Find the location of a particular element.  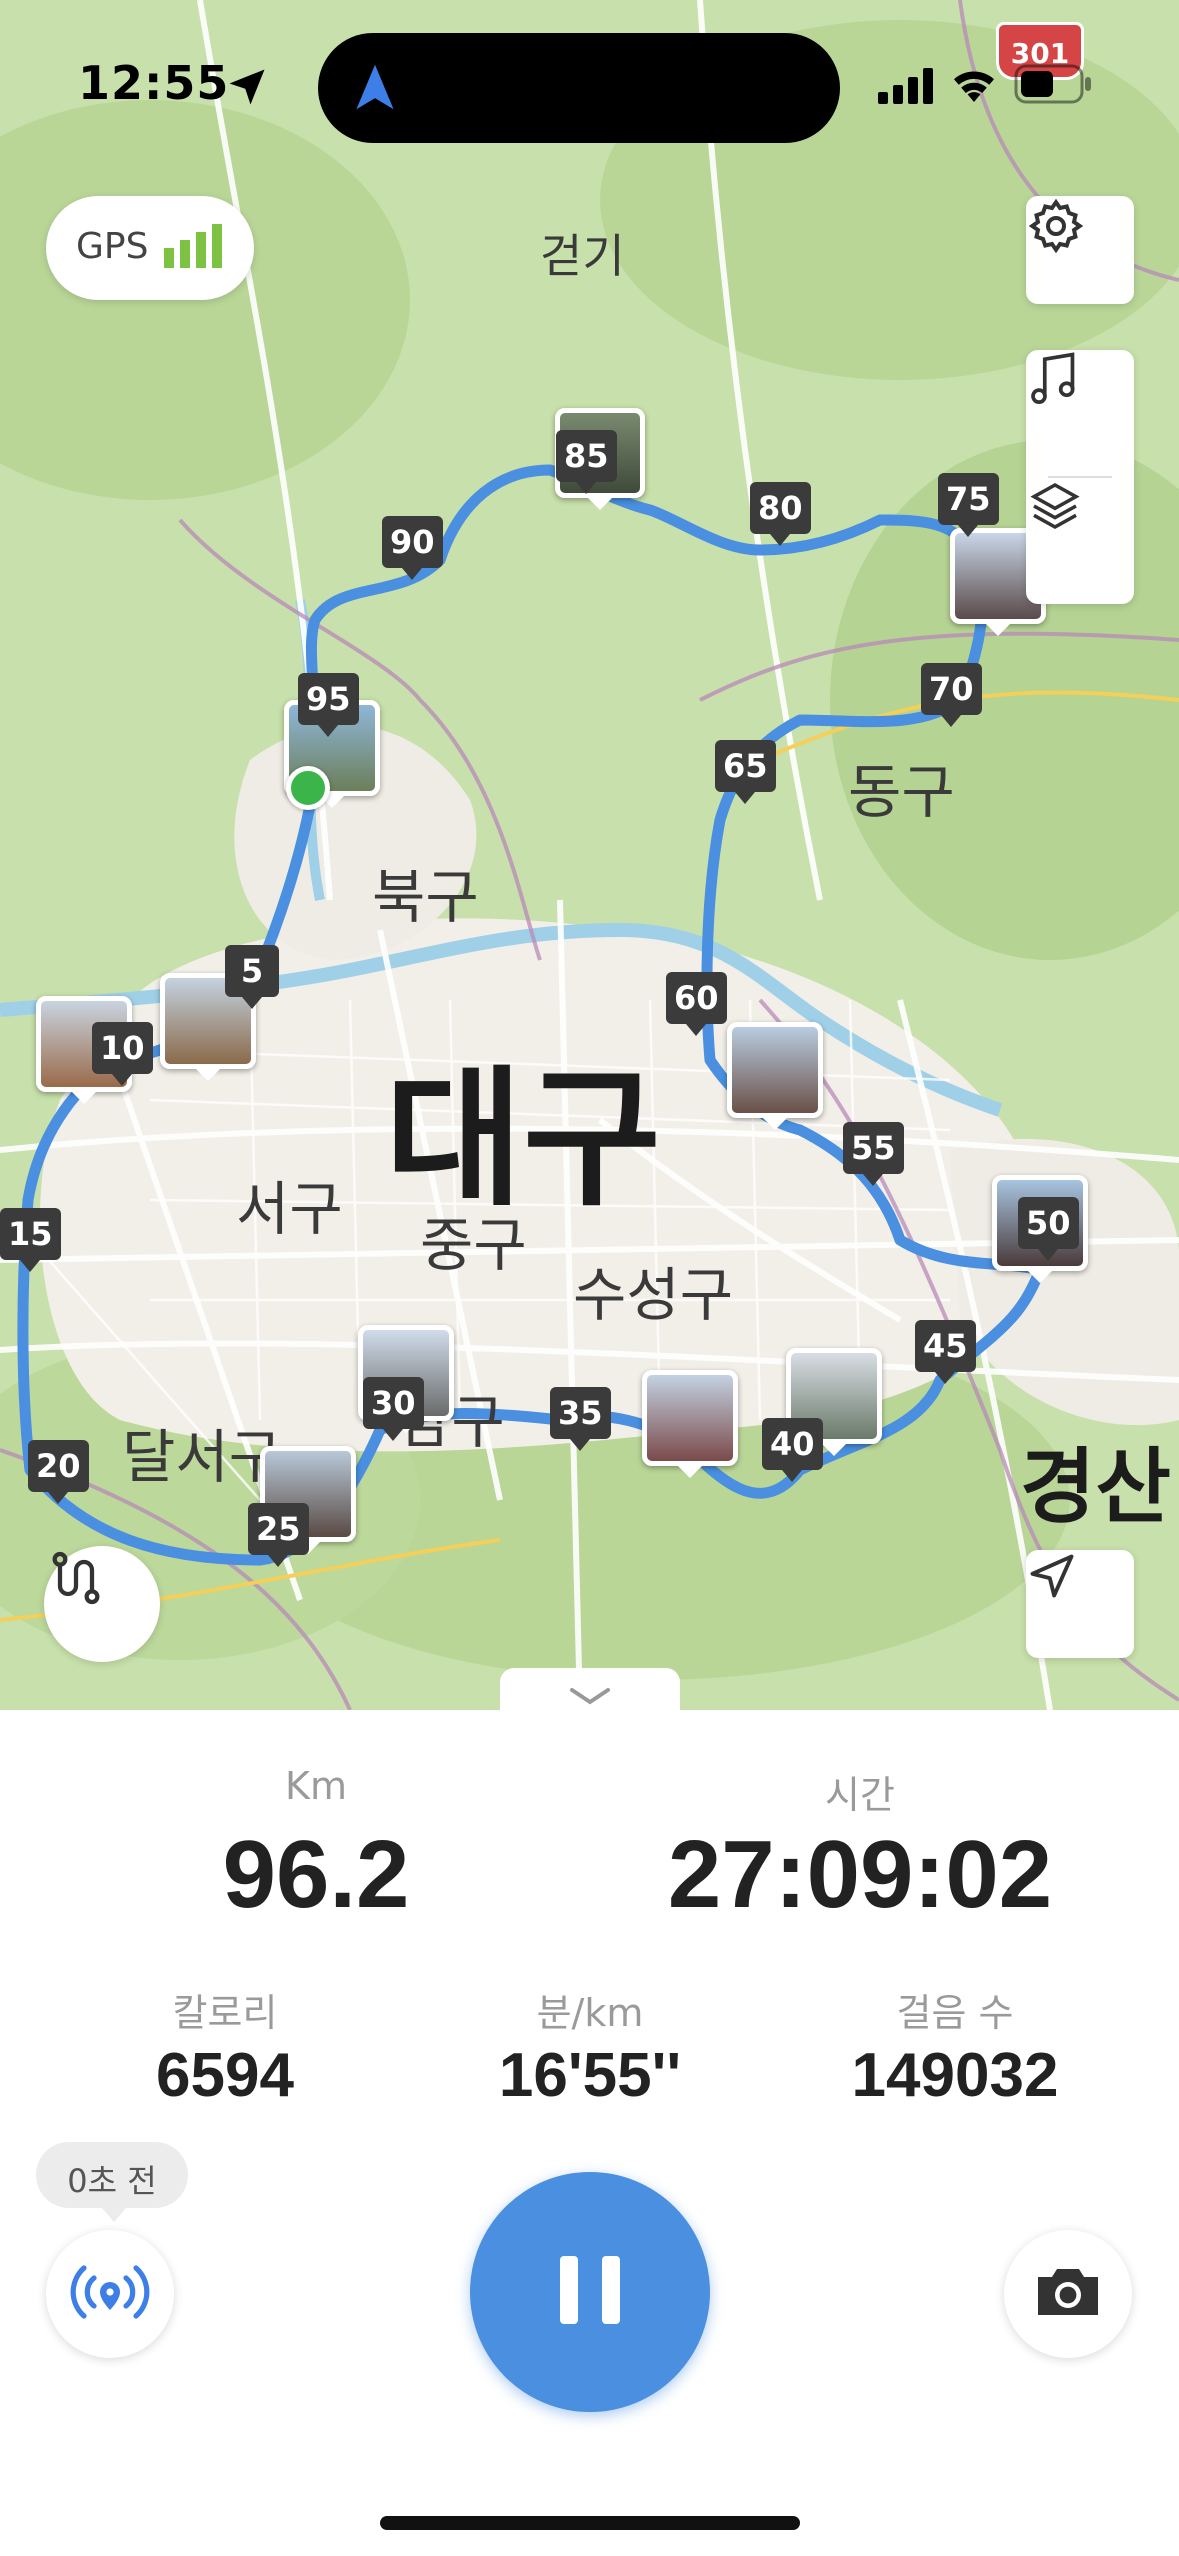

distance-label: Km is located at coordinates (316, 1786).